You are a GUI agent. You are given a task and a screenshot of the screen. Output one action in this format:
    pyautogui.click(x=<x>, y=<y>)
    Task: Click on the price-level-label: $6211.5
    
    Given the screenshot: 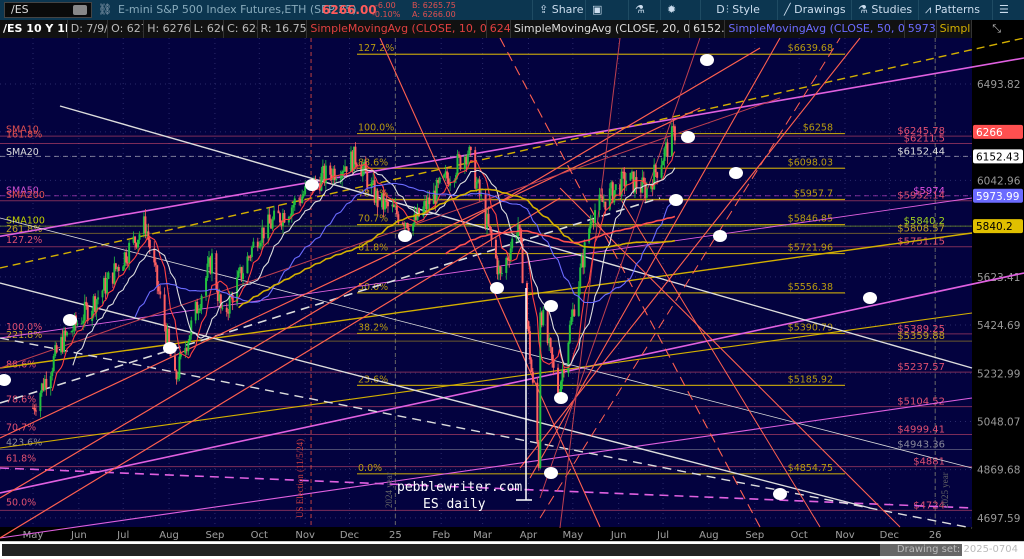 What is the action you would take?
    pyautogui.click(x=924, y=139)
    